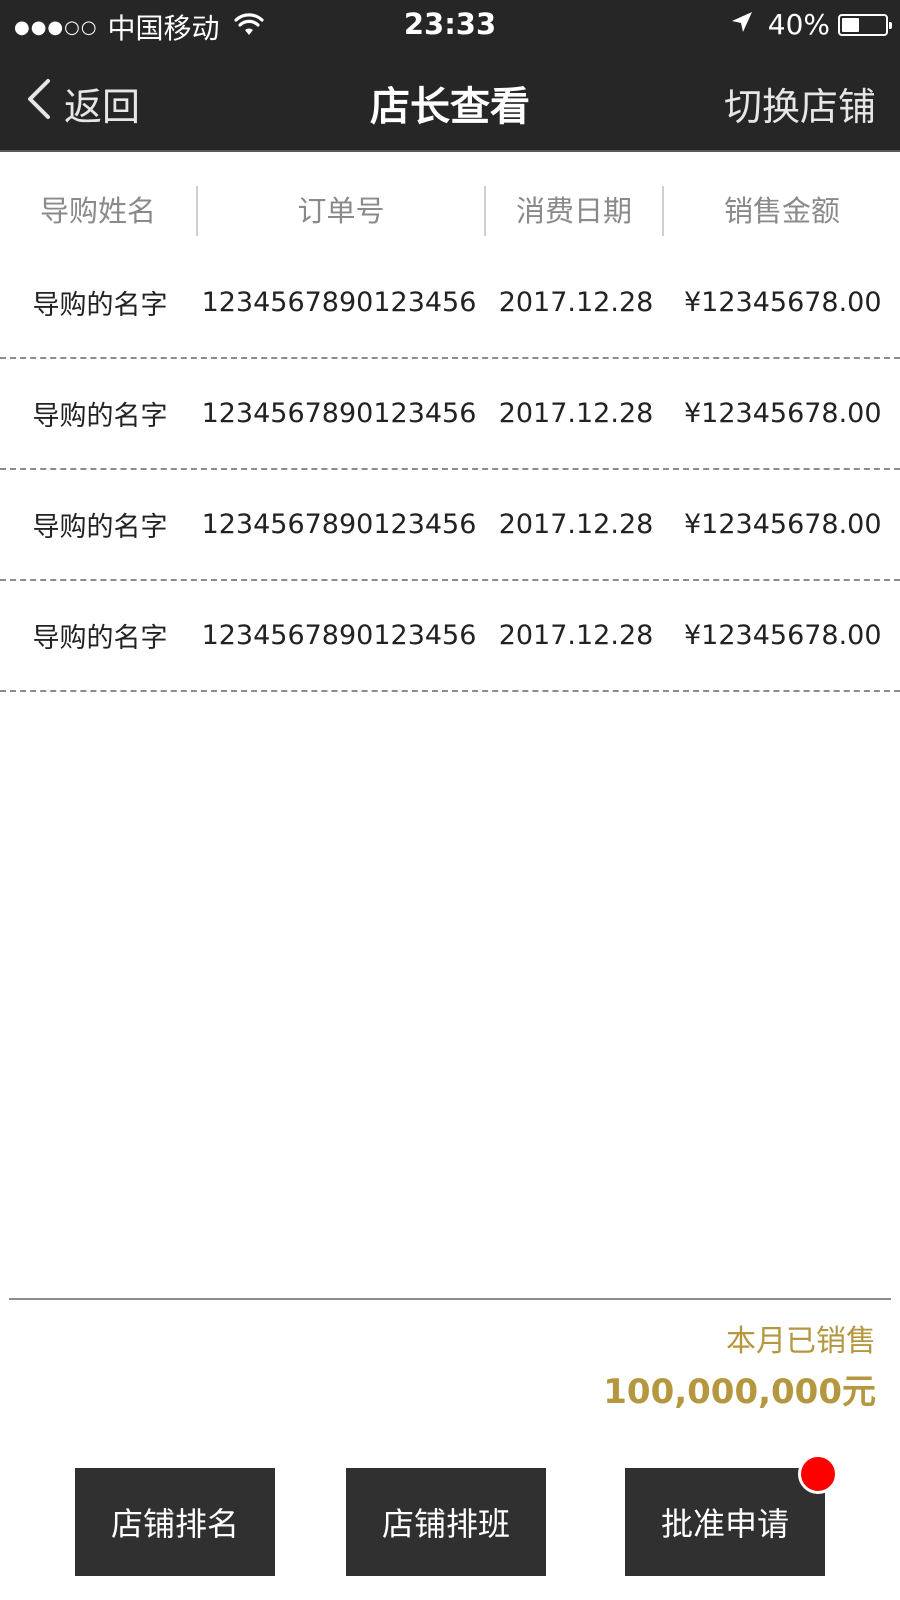 The width and height of the screenshot is (900, 1600). What do you see at coordinates (865, 24) in the screenshot?
I see `battery-icon` at bounding box center [865, 24].